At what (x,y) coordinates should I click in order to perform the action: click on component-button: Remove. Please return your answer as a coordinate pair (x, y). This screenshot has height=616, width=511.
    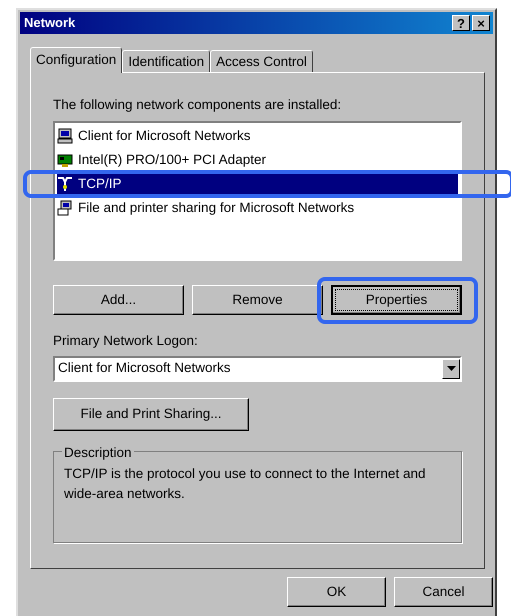
    Looking at the image, I should click on (257, 300).